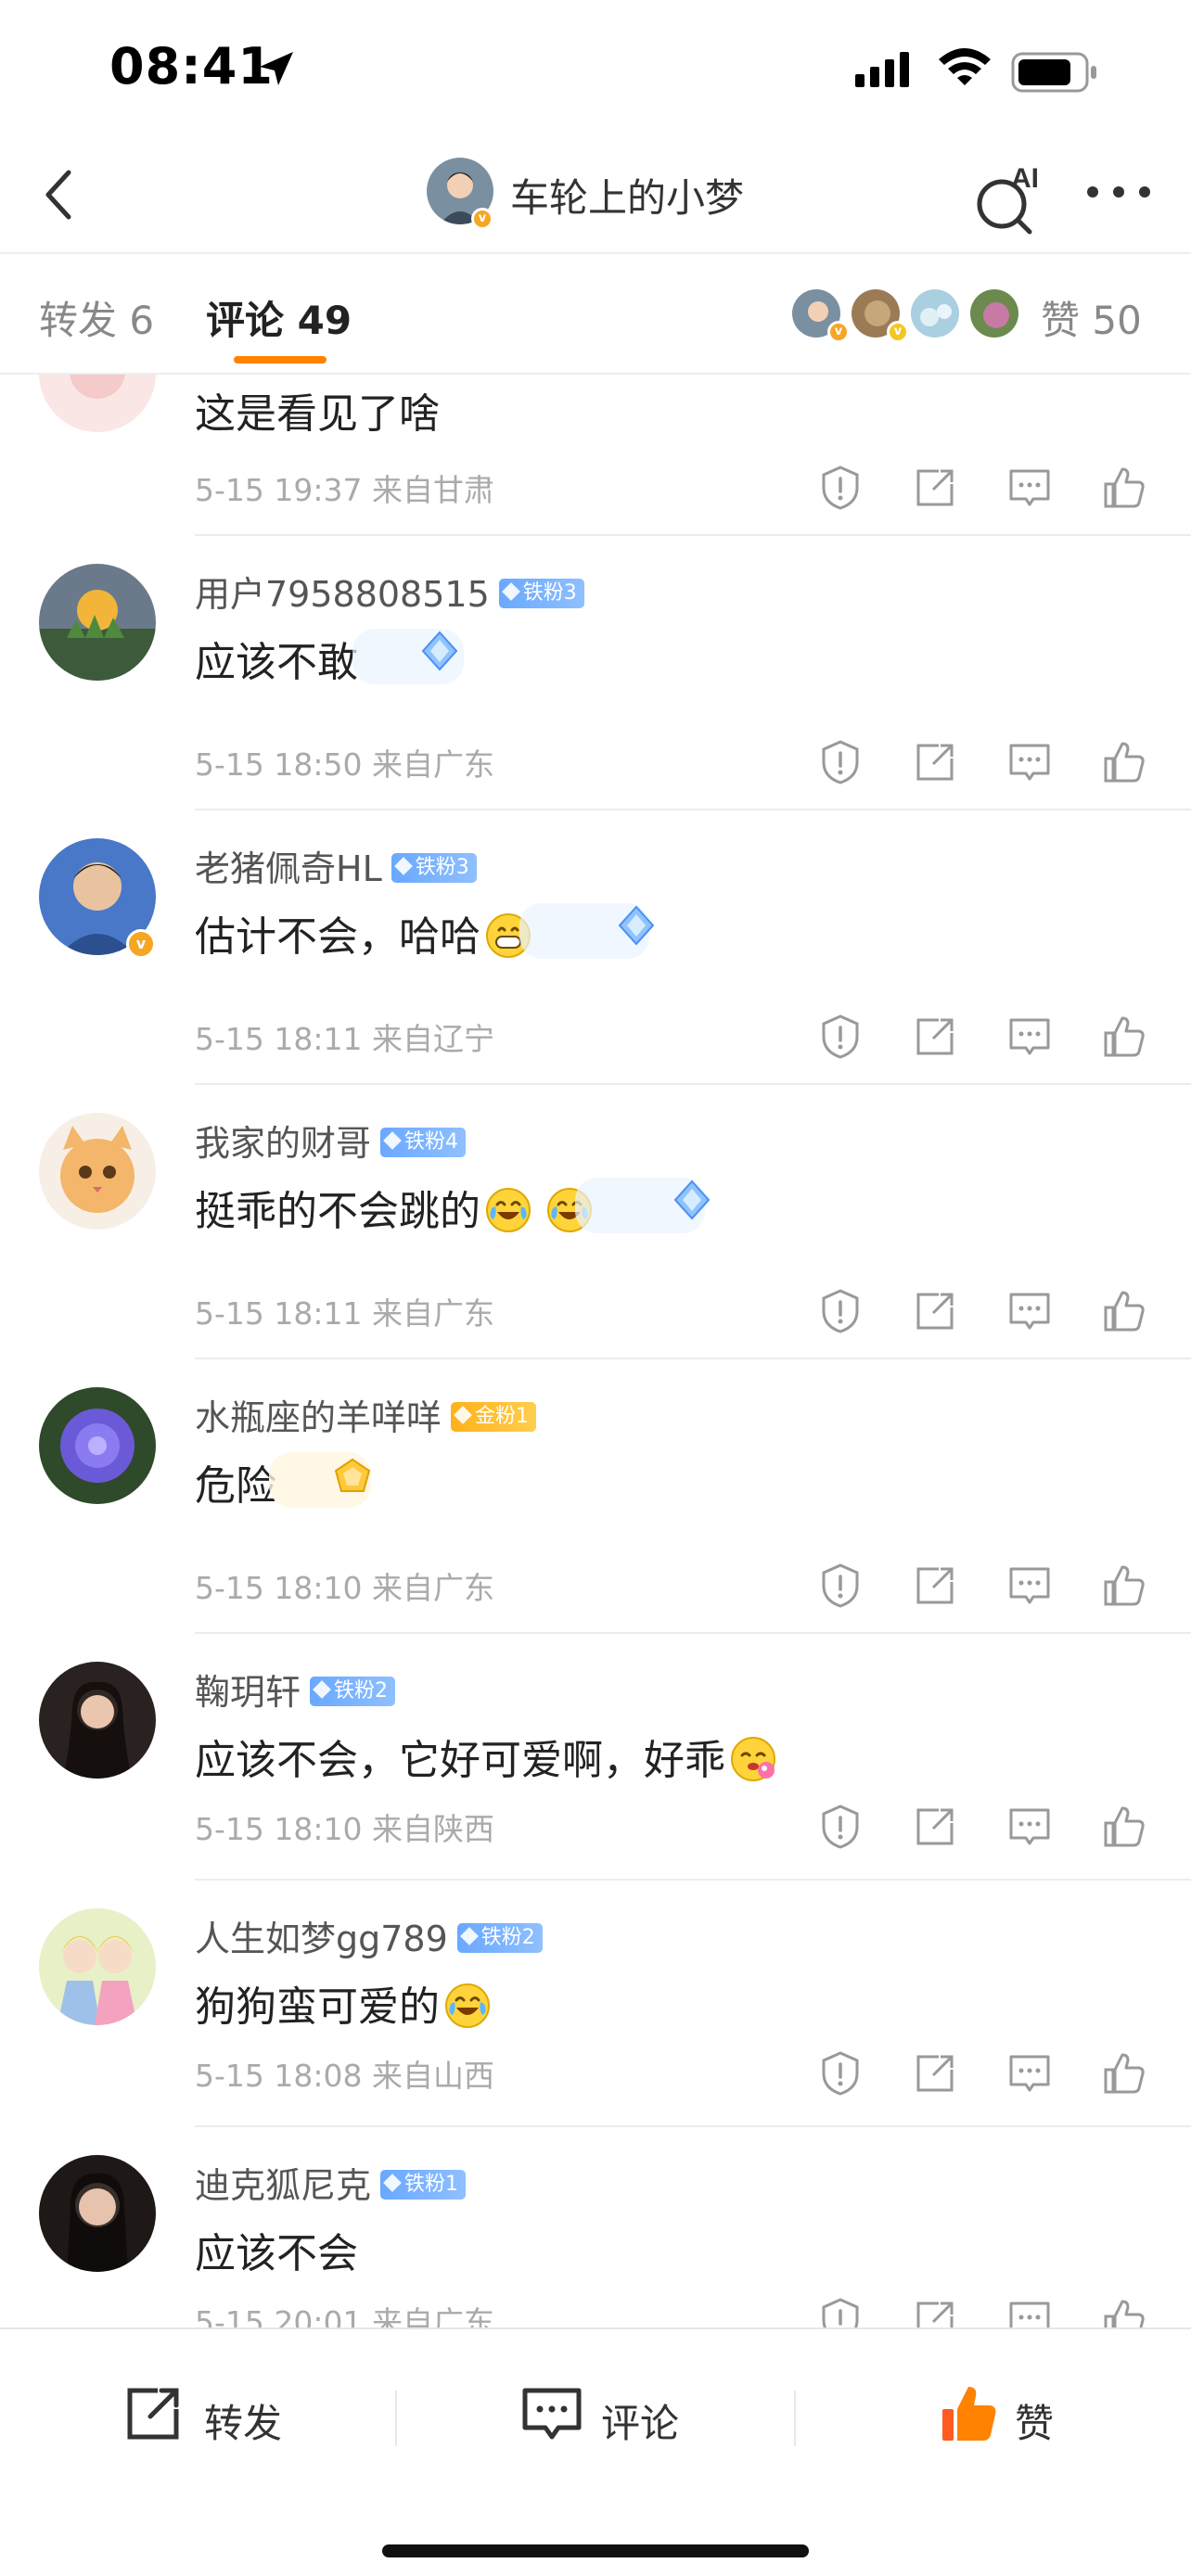 This screenshot has height=2576, width=1191. Describe the element at coordinates (595, 455) in the screenshot. I see `comment-item: 这是看见了啥 5-15 19:37 来自甘肃` at that location.